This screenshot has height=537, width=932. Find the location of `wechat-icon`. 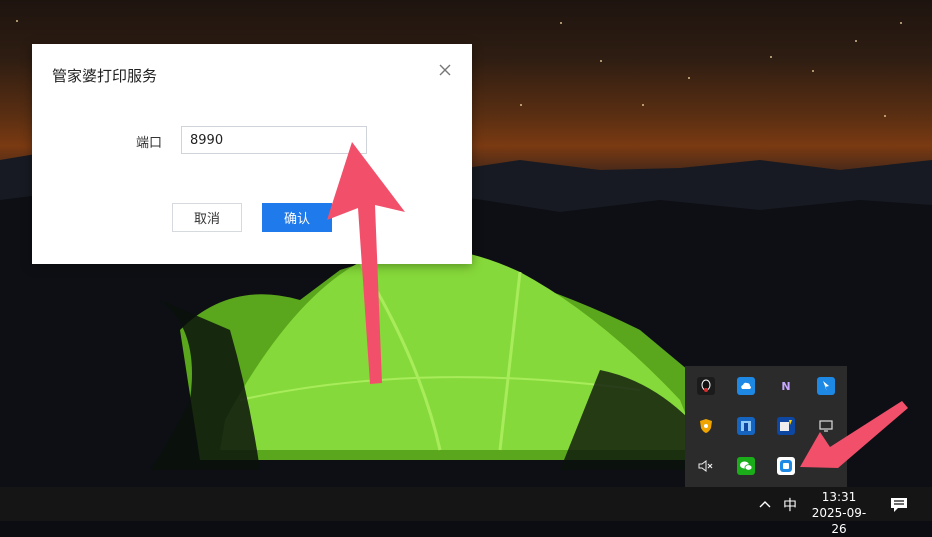

wechat-icon is located at coordinates (746, 466).